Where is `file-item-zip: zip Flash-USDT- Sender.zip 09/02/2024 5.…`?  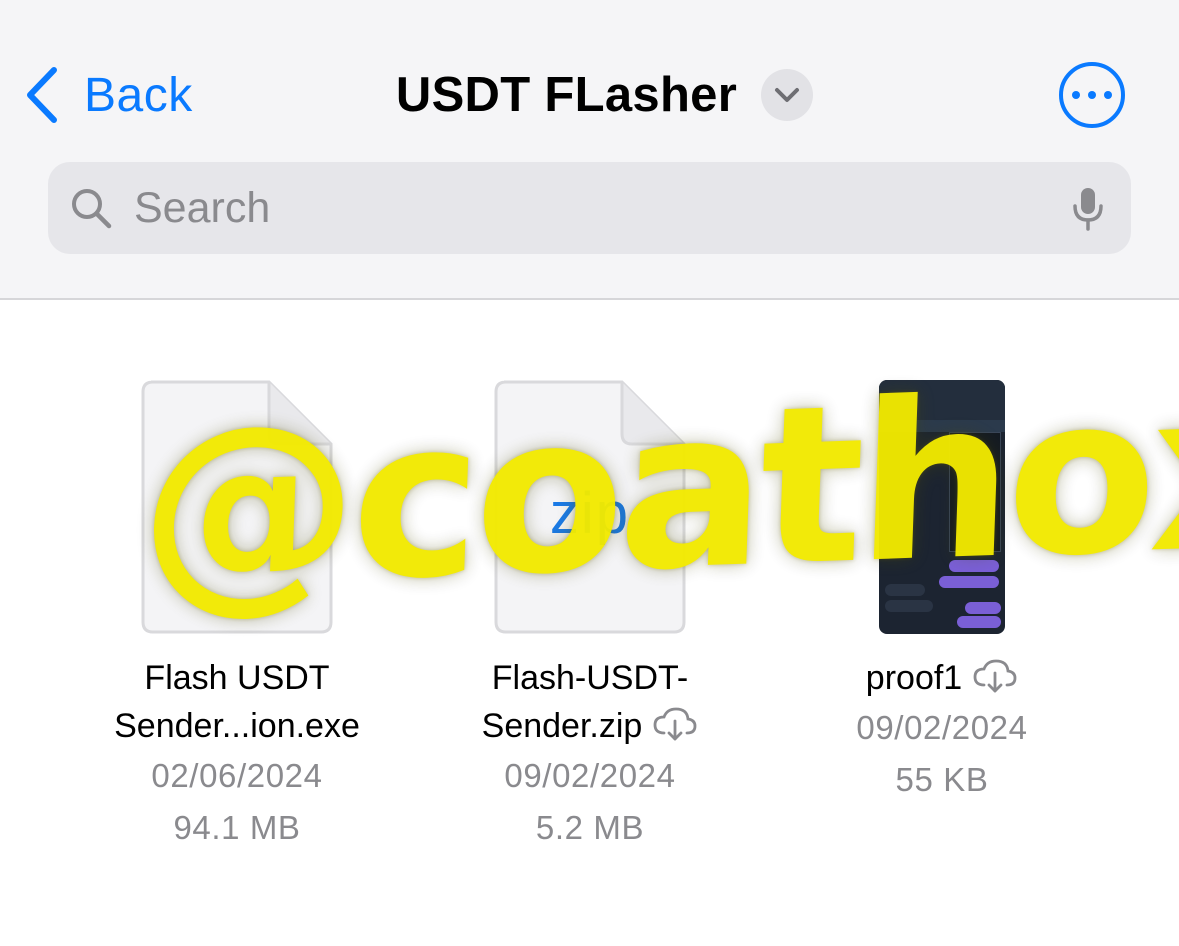 file-item-zip: zip Flash-USDT- Sender.zip 09/02/2024 5.… is located at coordinates (590, 617).